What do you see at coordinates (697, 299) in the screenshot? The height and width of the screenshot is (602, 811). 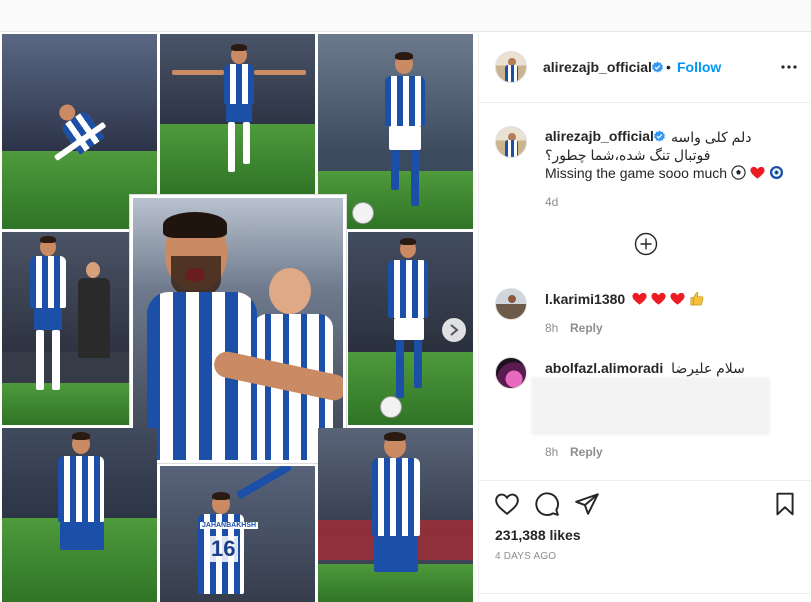 I see `thumbs-up-icon` at bounding box center [697, 299].